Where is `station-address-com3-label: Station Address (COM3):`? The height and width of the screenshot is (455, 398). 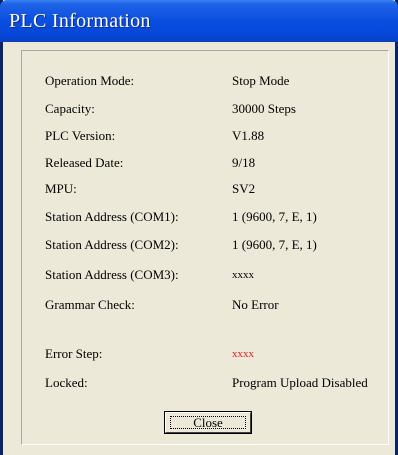 station-address-com3-label: Station Address (COM3): is located at coordinates (112, 274).